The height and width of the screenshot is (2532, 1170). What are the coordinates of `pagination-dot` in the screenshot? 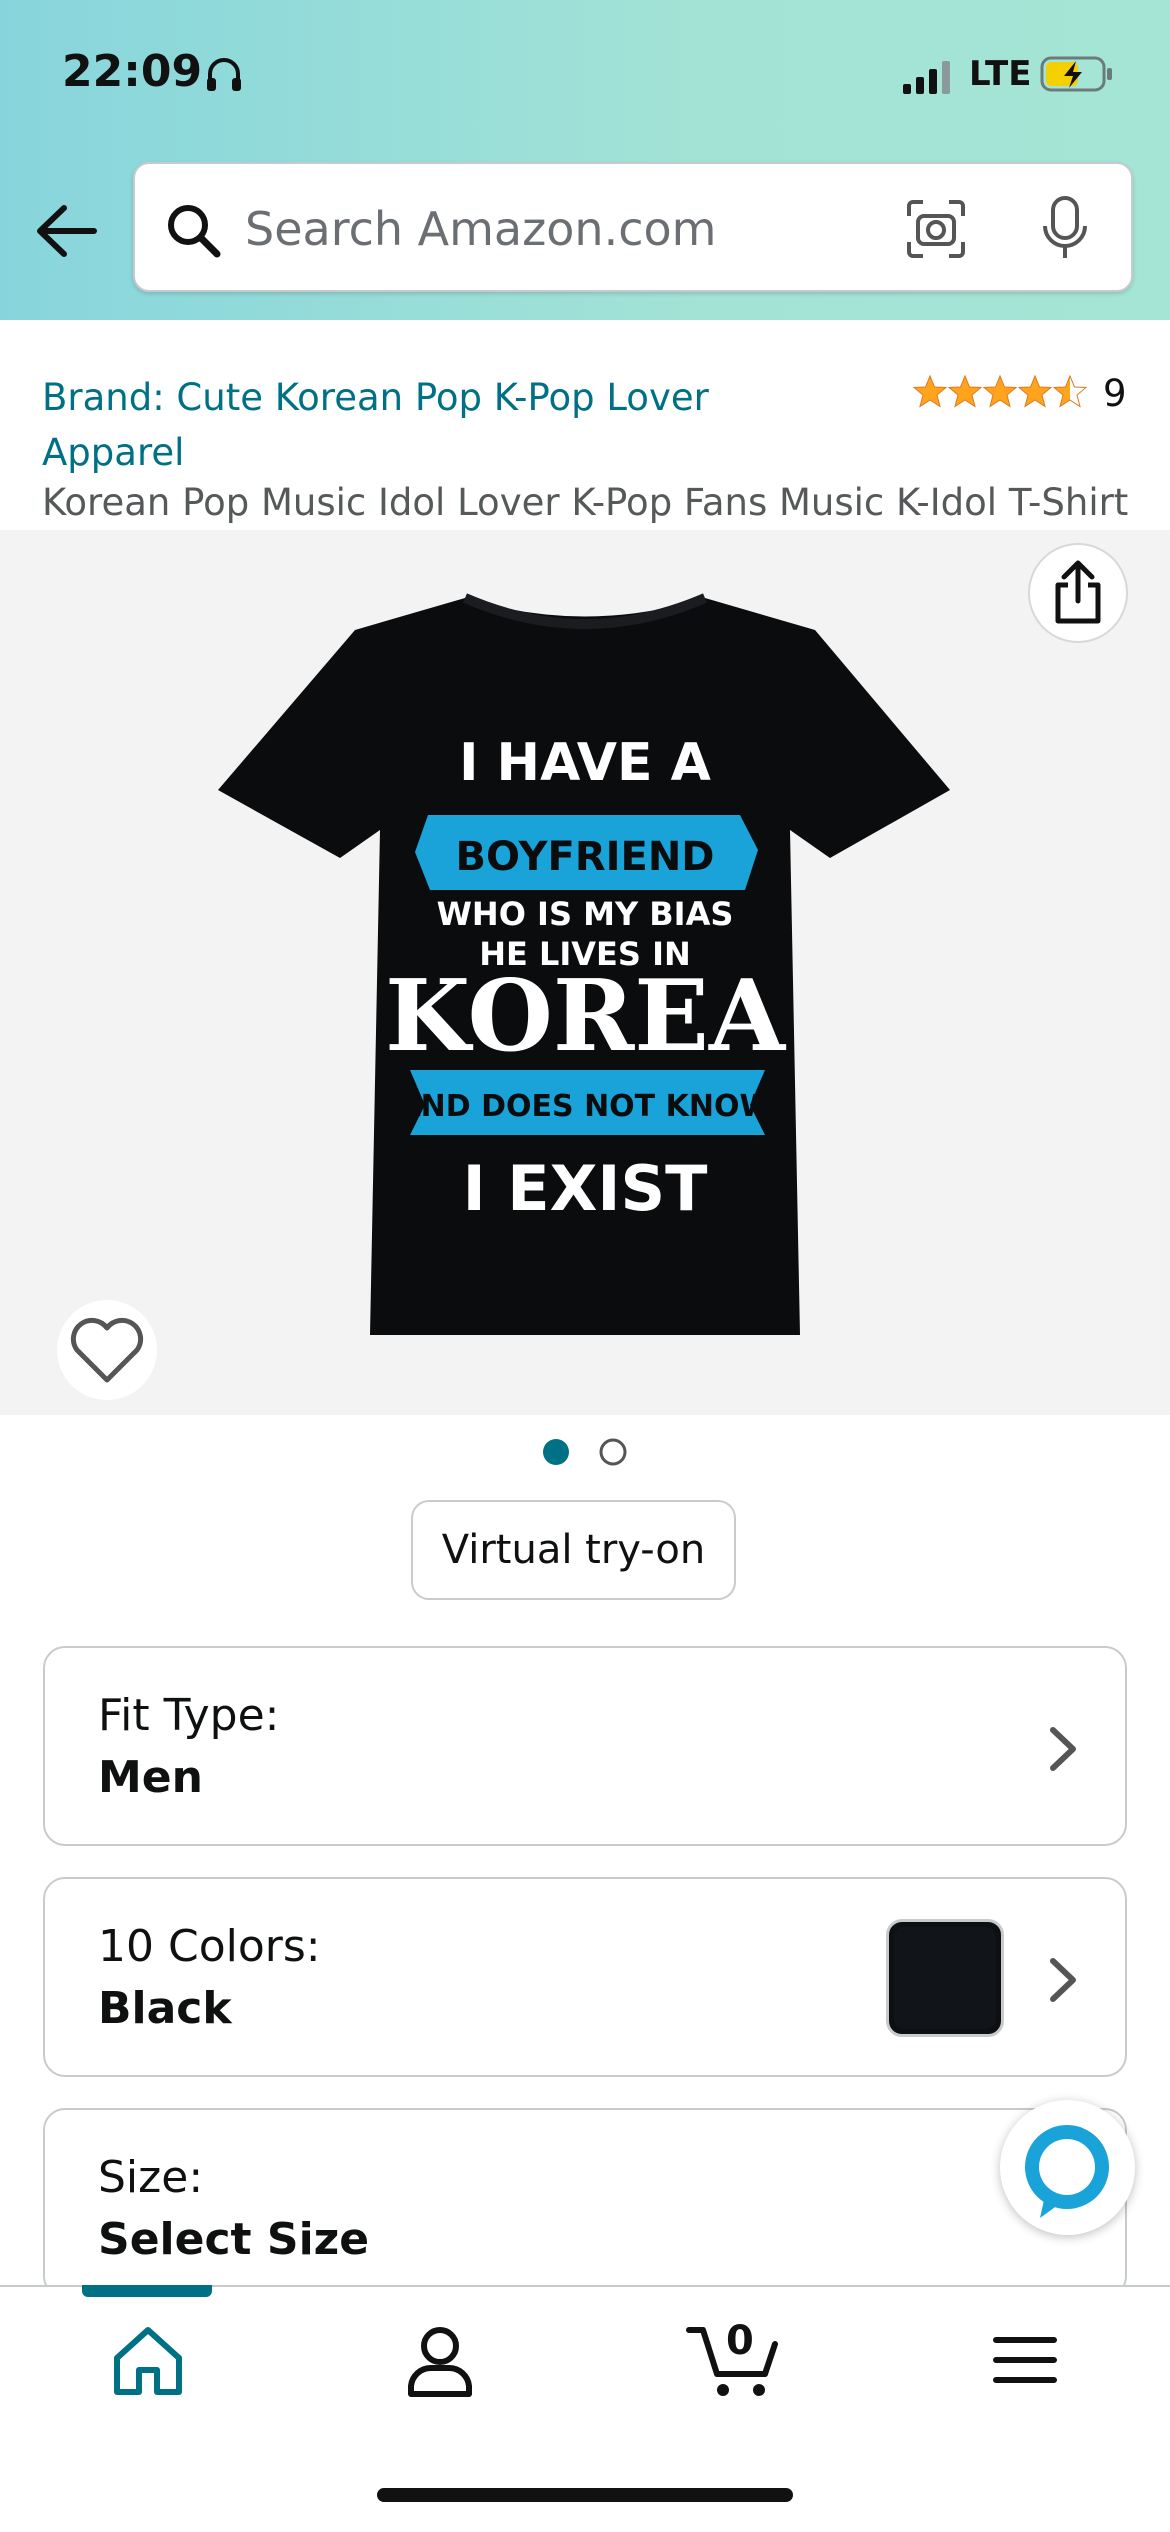 It's located at (613, 1452).